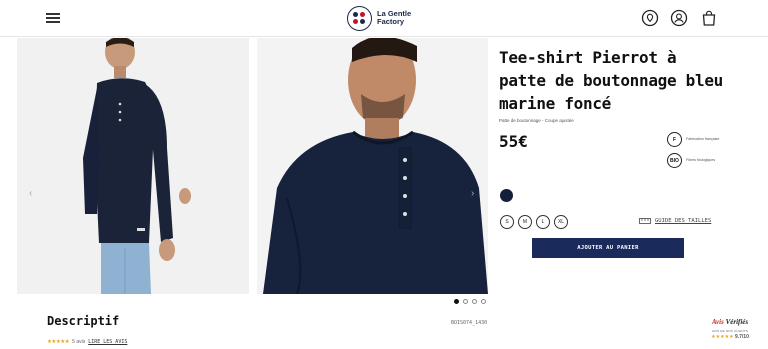  What do you see at coordinates (674, 139) in the screenshot?
I see `factory-icon: F` at bounding box center [674, 139].